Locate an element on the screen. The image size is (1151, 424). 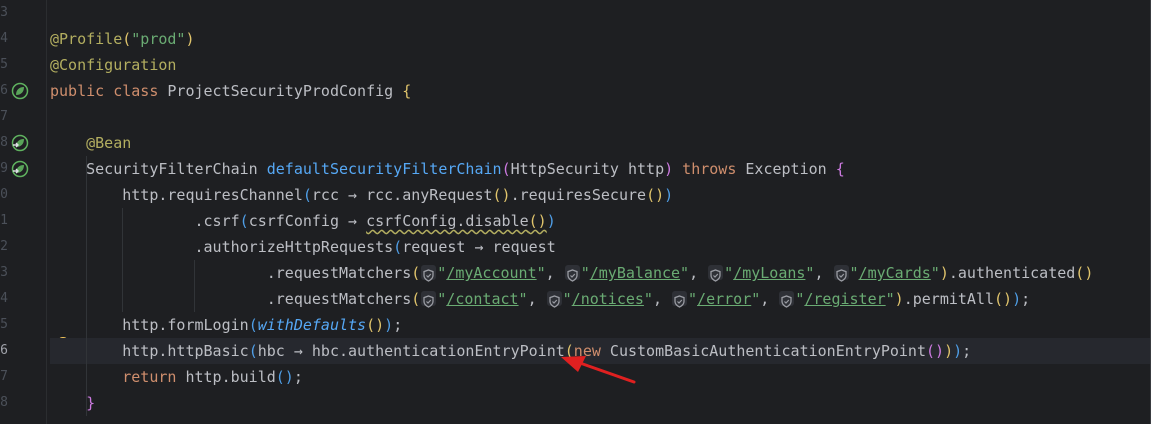
line-number: 2 is located at coordinates (4, 246).